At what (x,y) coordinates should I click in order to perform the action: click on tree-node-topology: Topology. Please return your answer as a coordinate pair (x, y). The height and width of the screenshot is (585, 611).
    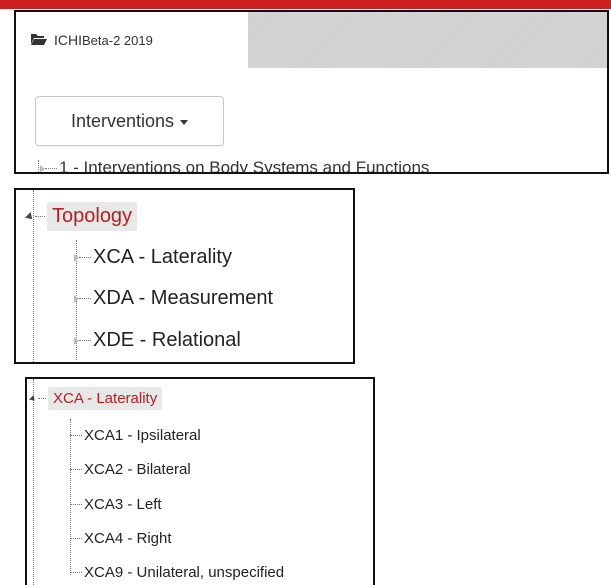
    Looking at the image, I should click on (81, 216).